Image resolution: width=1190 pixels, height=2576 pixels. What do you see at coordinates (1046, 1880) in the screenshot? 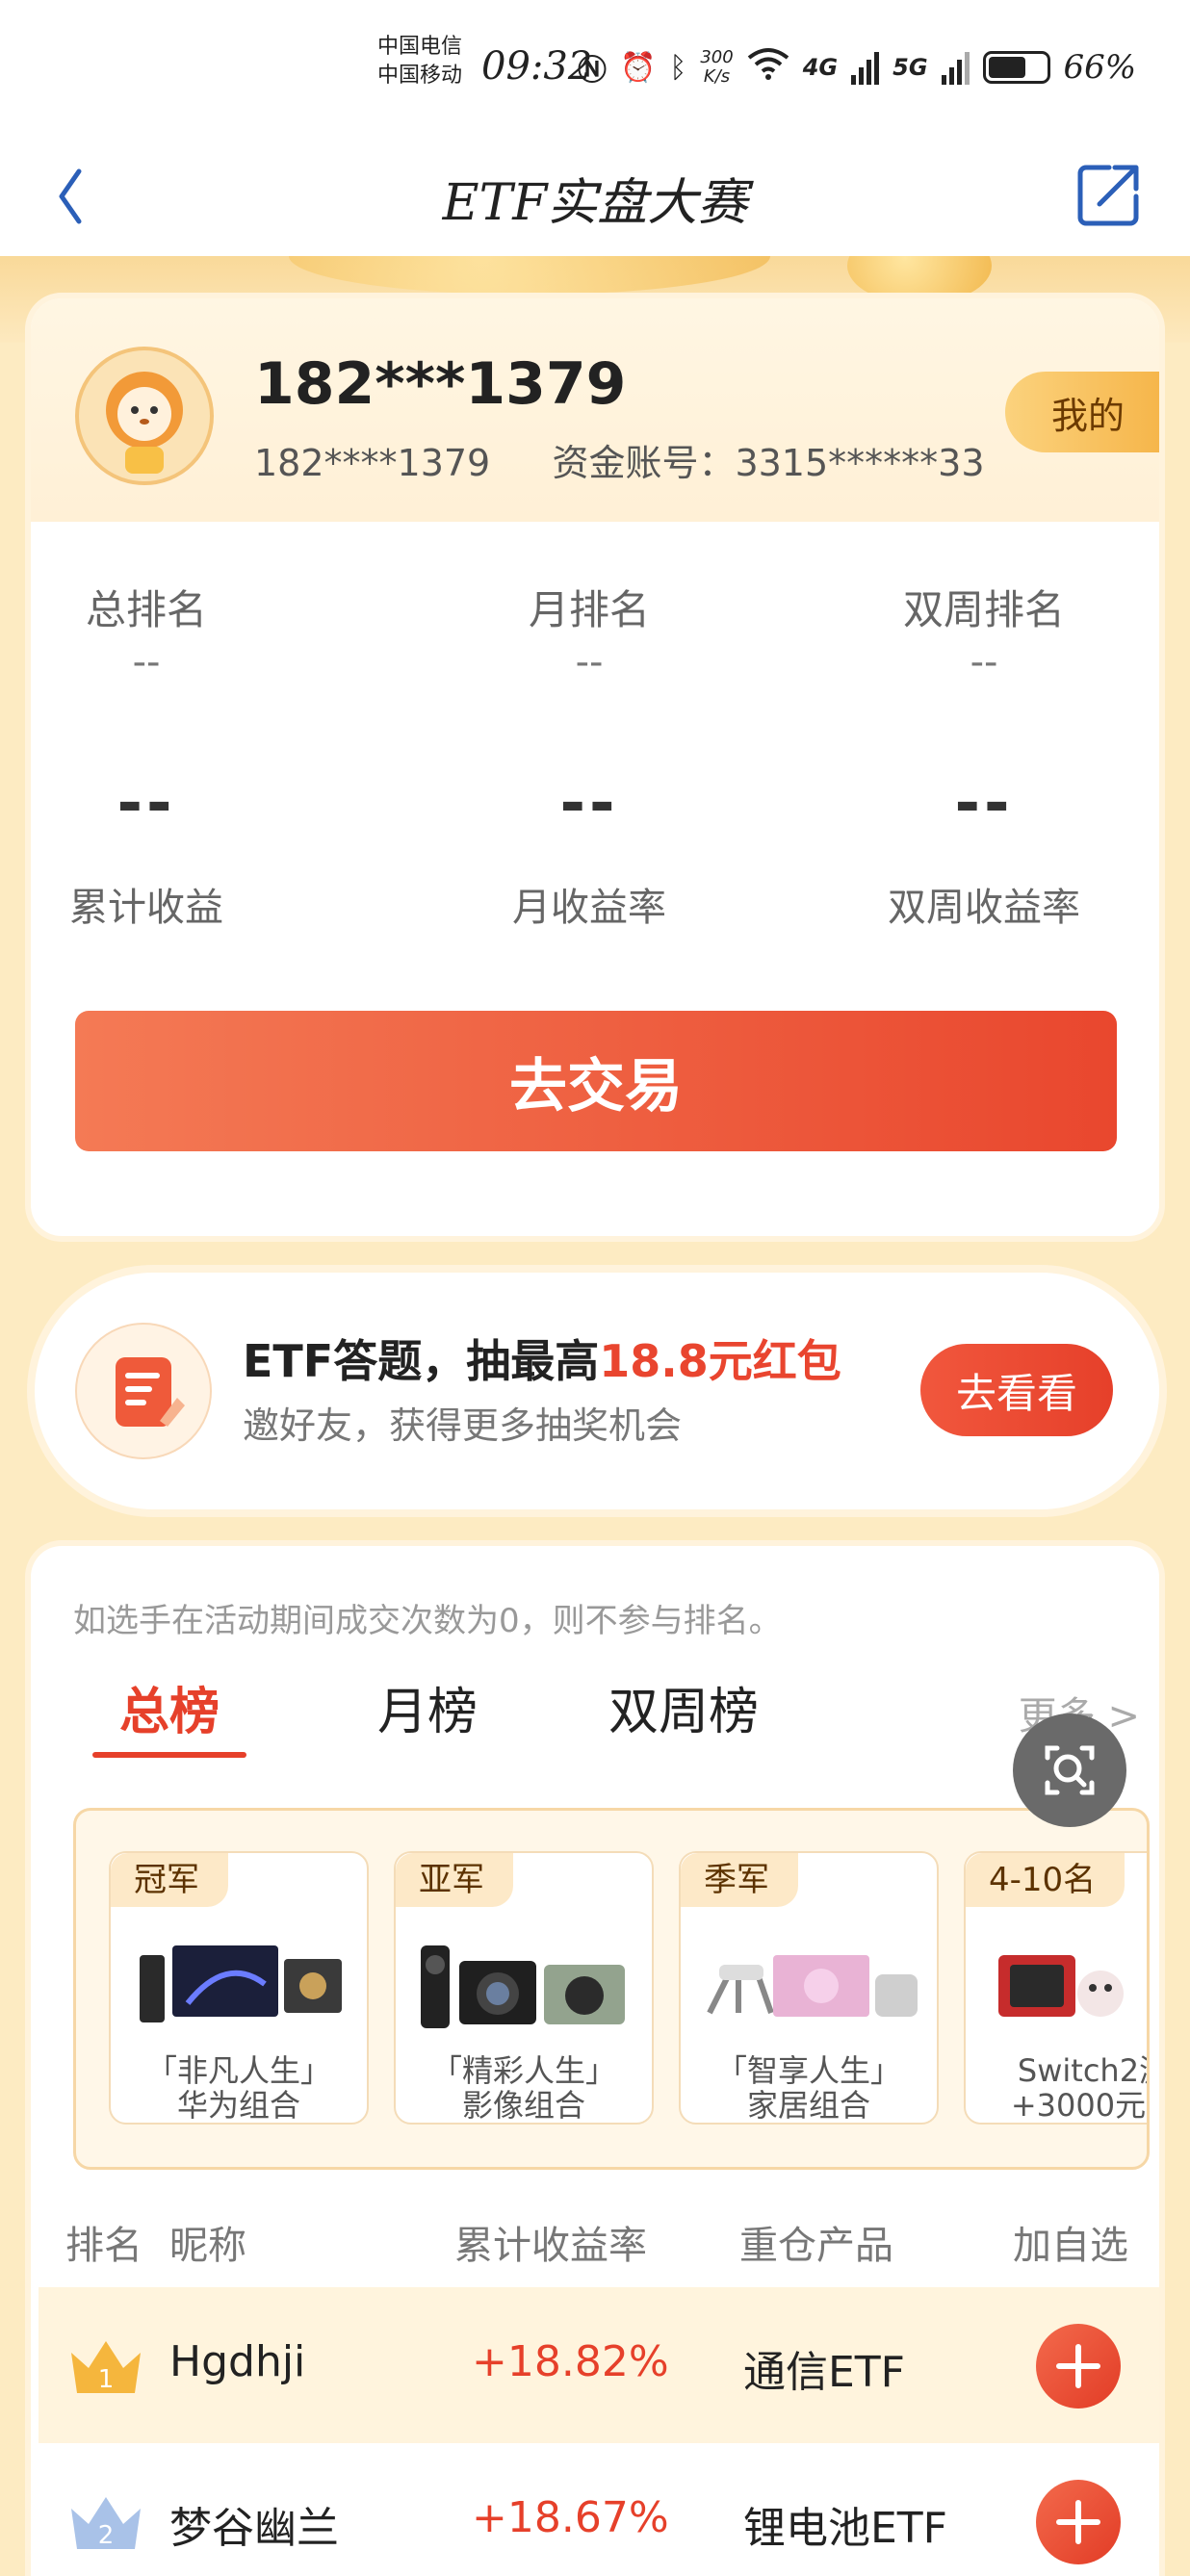
I see `prize-tag: 4-10名` at bounding box center [1046, 1880].